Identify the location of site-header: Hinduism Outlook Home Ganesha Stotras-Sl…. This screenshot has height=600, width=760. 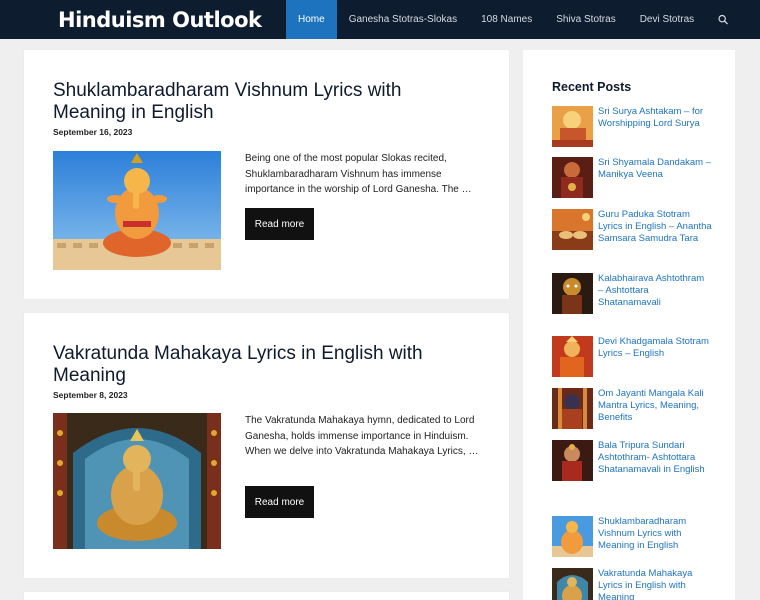
(380, 19).